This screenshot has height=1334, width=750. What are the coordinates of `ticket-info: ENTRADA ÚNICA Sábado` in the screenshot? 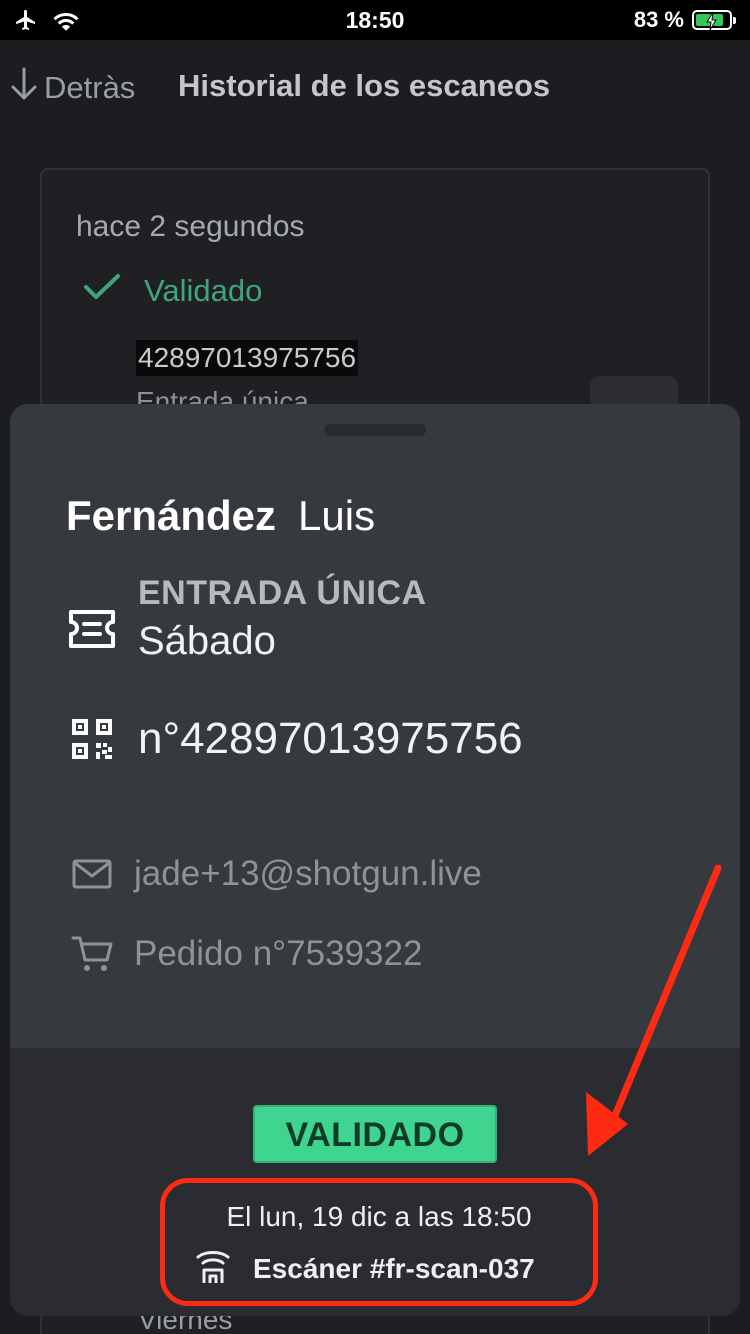 It's located at (246, 619).